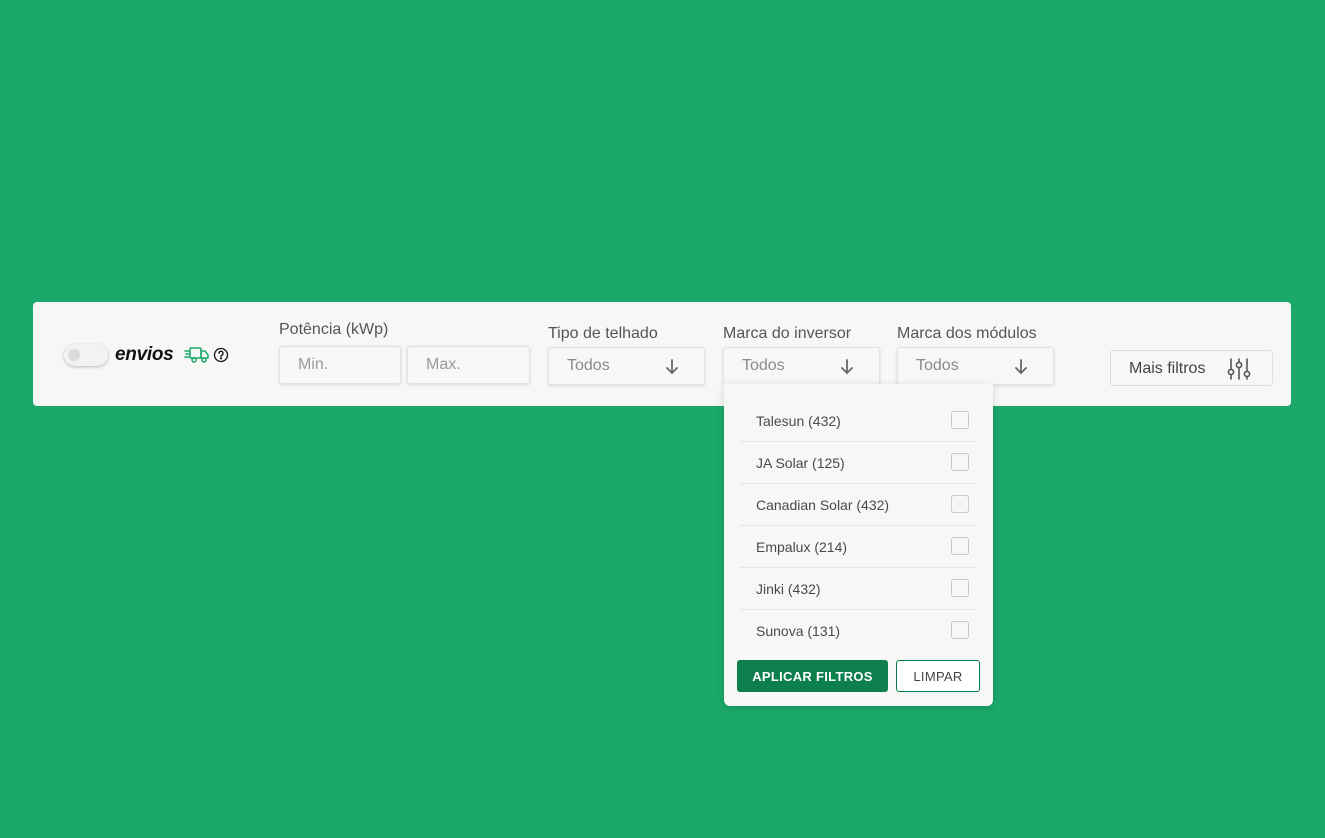  I want to click on brand-option-label: Sunova (131), so click(798, 631).